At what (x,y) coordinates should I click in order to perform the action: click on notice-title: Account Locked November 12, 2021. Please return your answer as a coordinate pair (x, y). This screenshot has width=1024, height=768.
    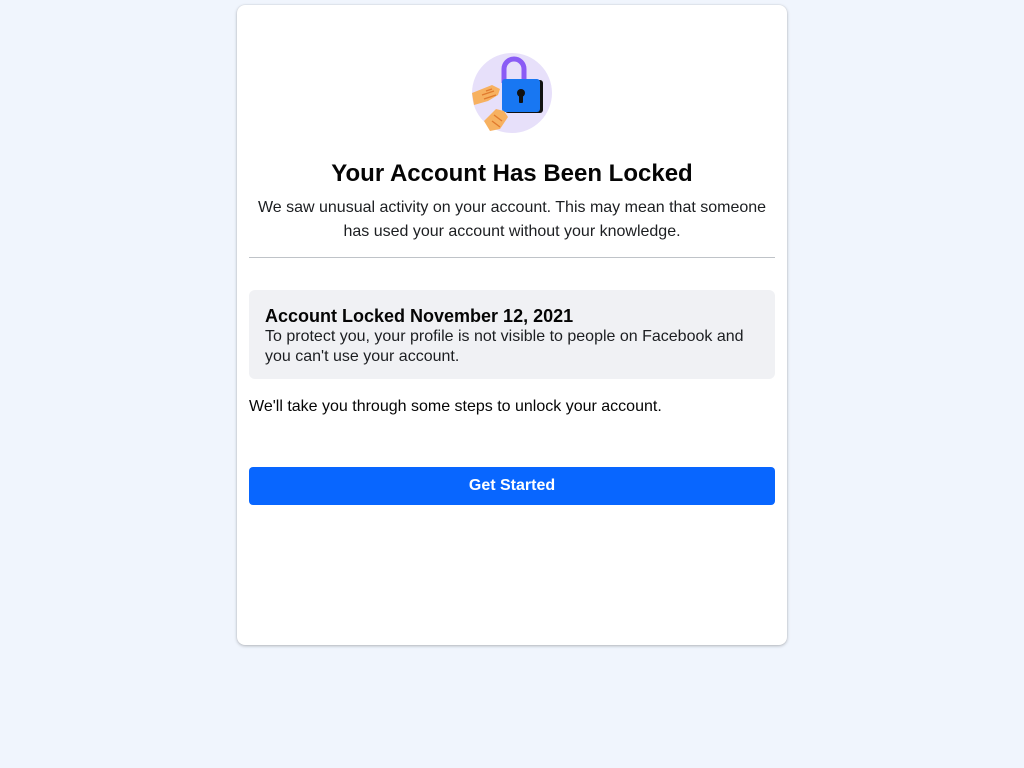
    Looking at the image, I should click on (419, 316).